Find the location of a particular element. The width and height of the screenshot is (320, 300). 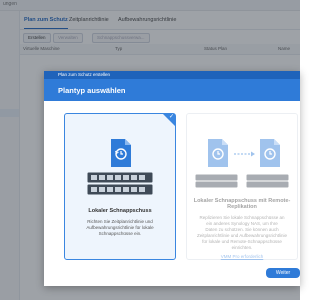

card-title-line: Replikation is located at coordinates (242, 207).